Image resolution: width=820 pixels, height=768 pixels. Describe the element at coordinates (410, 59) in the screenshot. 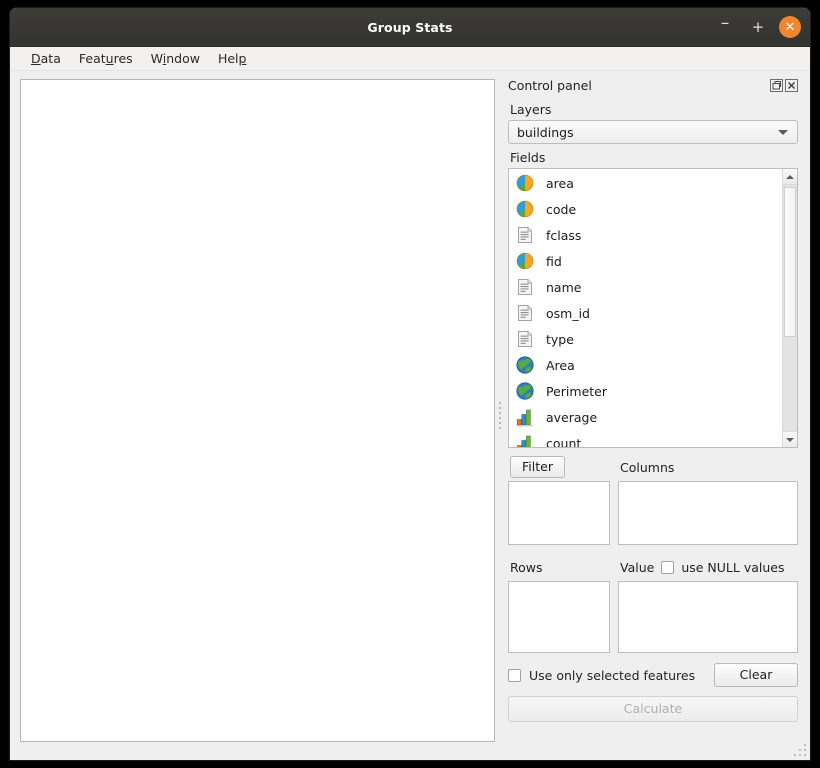

I see `menu-bar: Data Features Window Help` at that location.